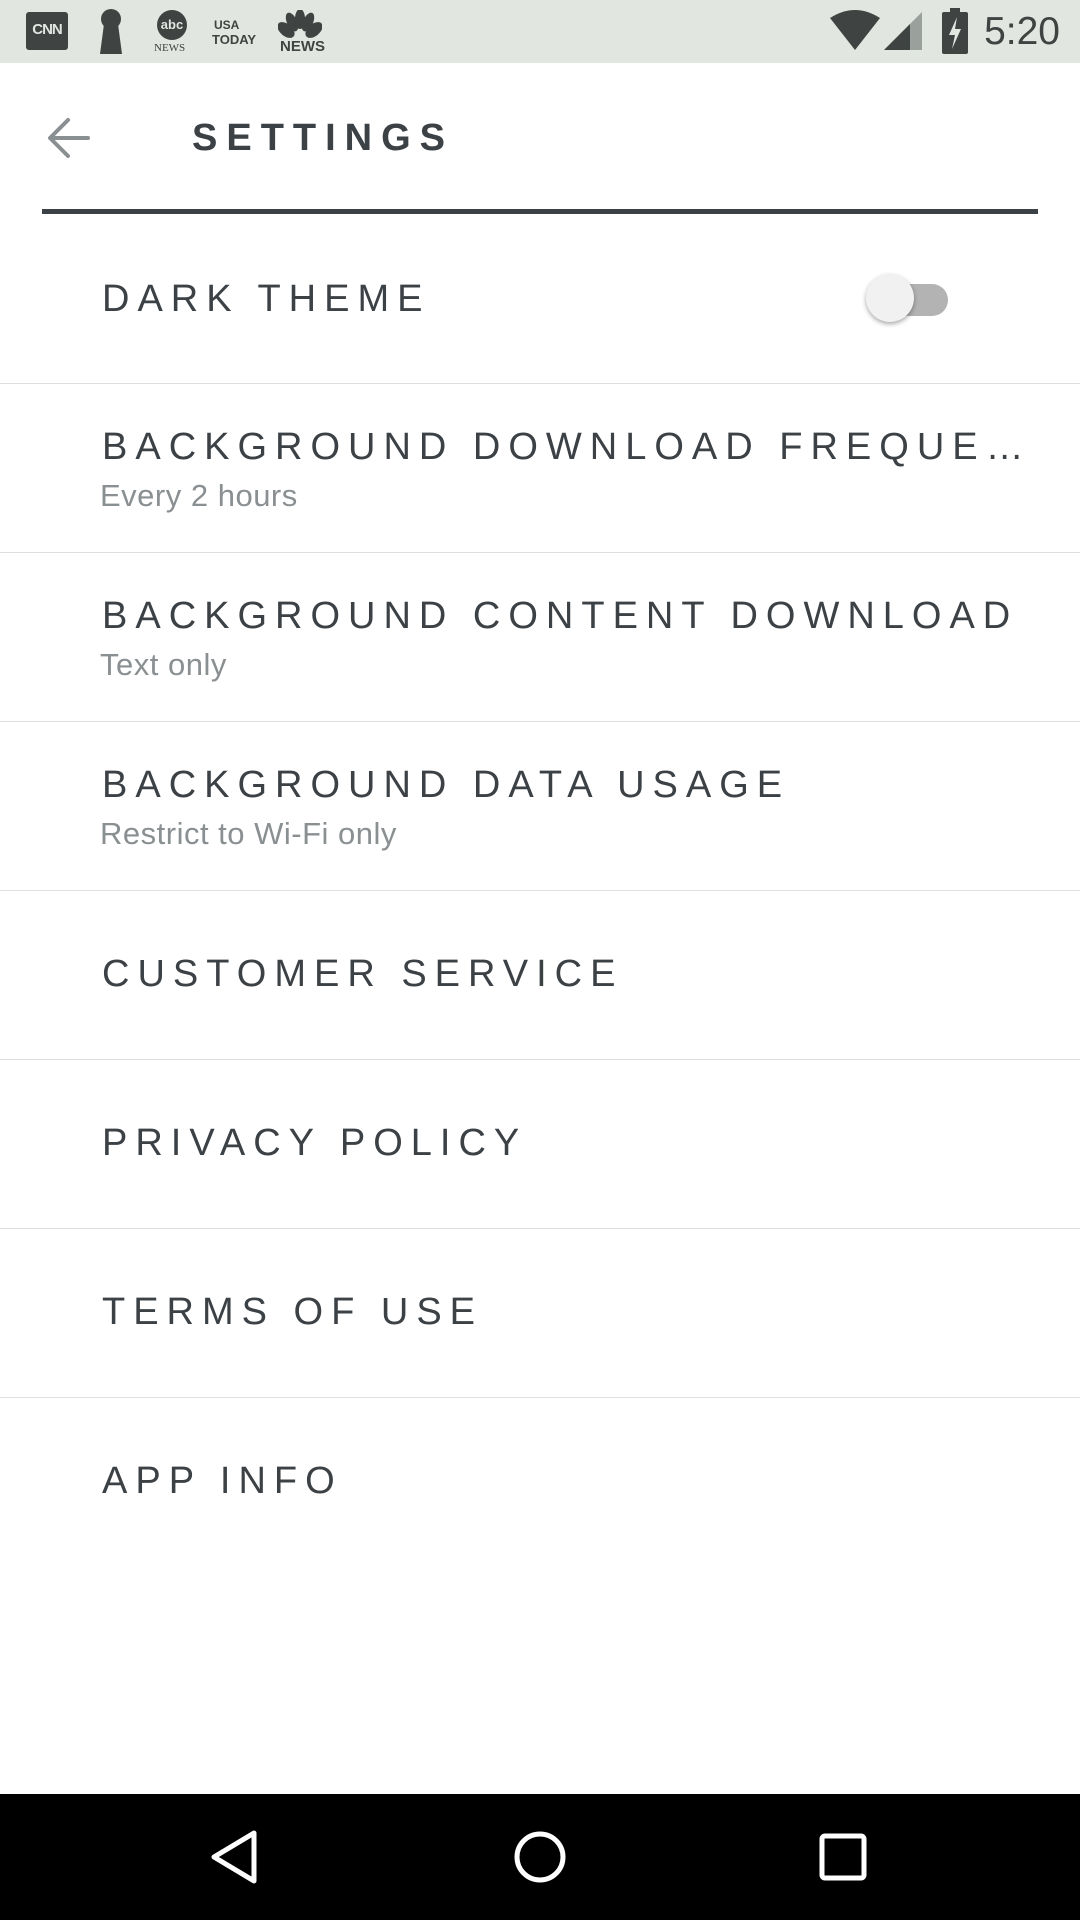 This screenshot has width=1080, height=1920. Describe the element at coordinates (266, 299) in the screenshot. I see `dark-theme-label: DARK THEME` at that location.